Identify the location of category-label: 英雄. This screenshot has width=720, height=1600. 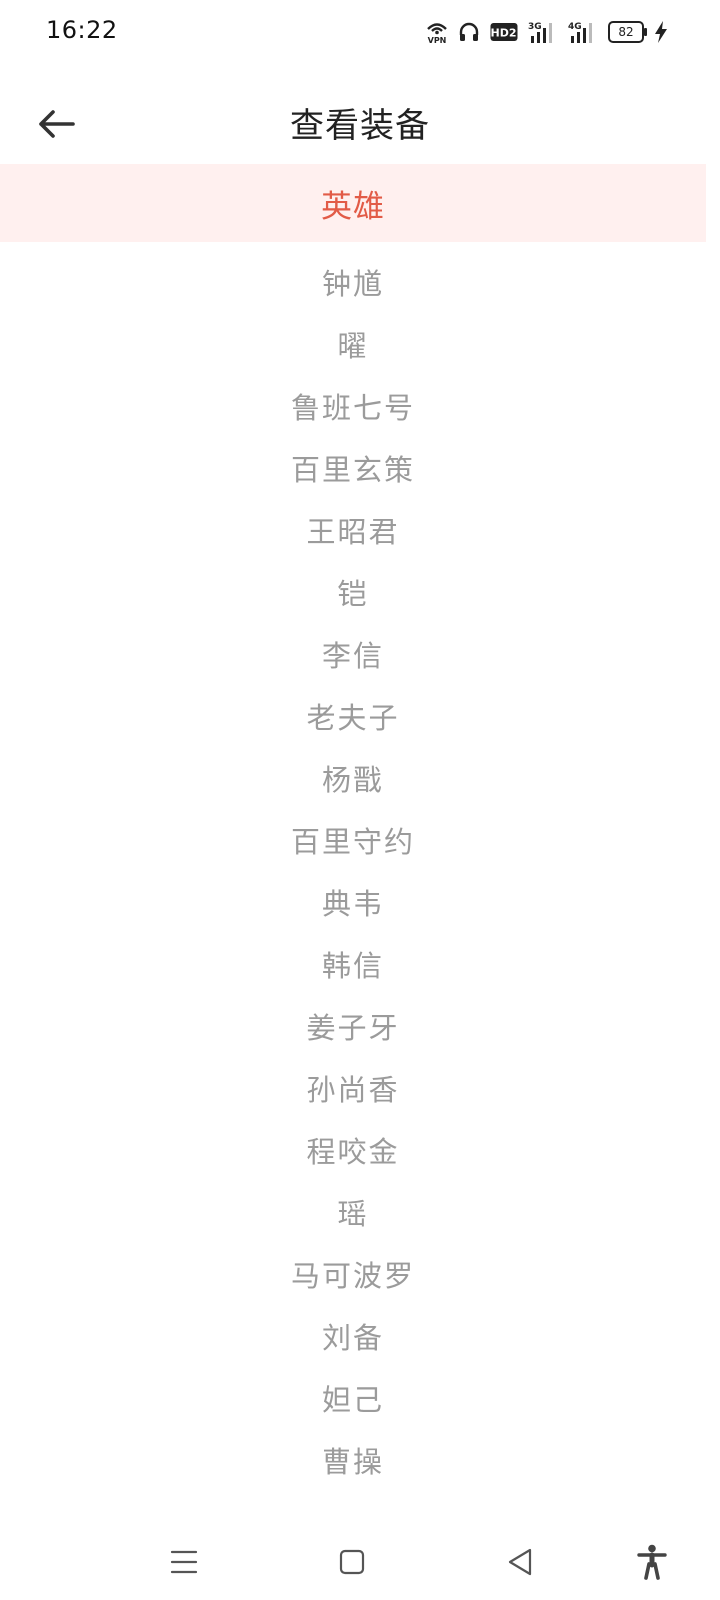
(353, 206).